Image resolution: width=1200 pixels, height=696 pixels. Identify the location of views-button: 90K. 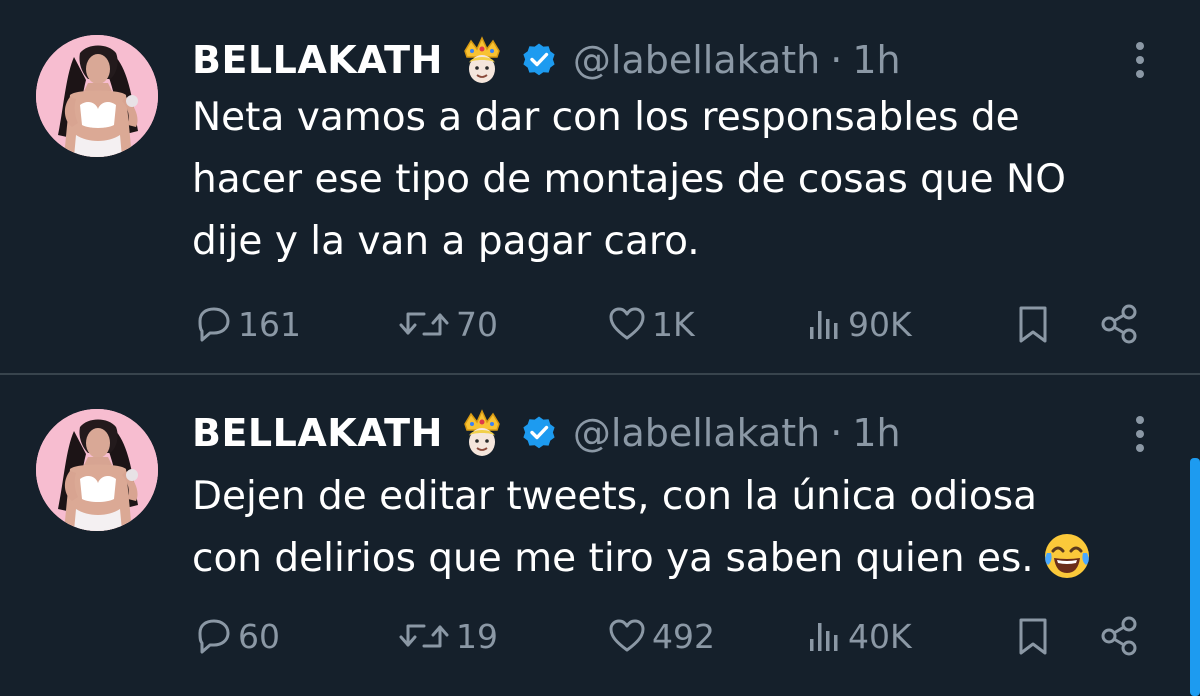
(858, 324).